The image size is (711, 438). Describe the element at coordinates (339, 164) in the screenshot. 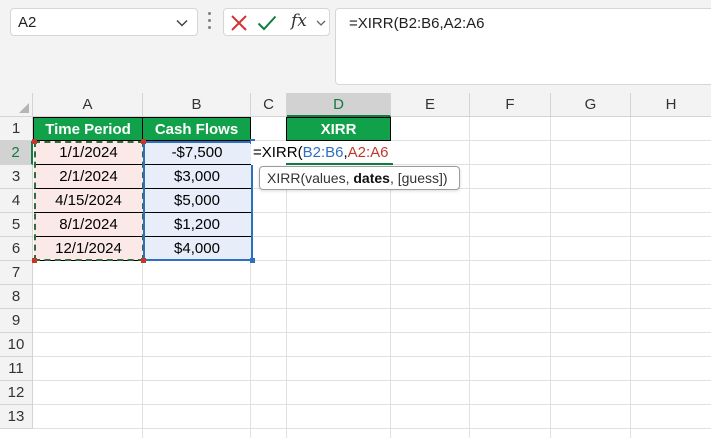

I see `active-cell-border` at that location.